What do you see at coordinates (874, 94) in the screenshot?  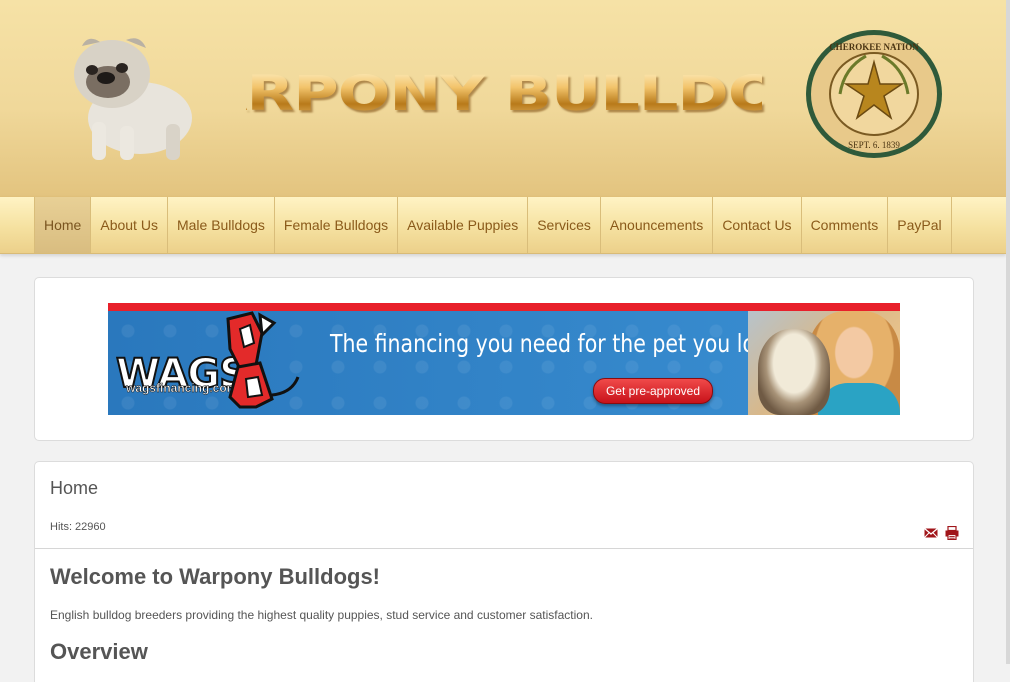 I see `cherokee-seal-icon: CHEROKEE NATION SEPT. 6. 1839` at bounding box center [874, 94].